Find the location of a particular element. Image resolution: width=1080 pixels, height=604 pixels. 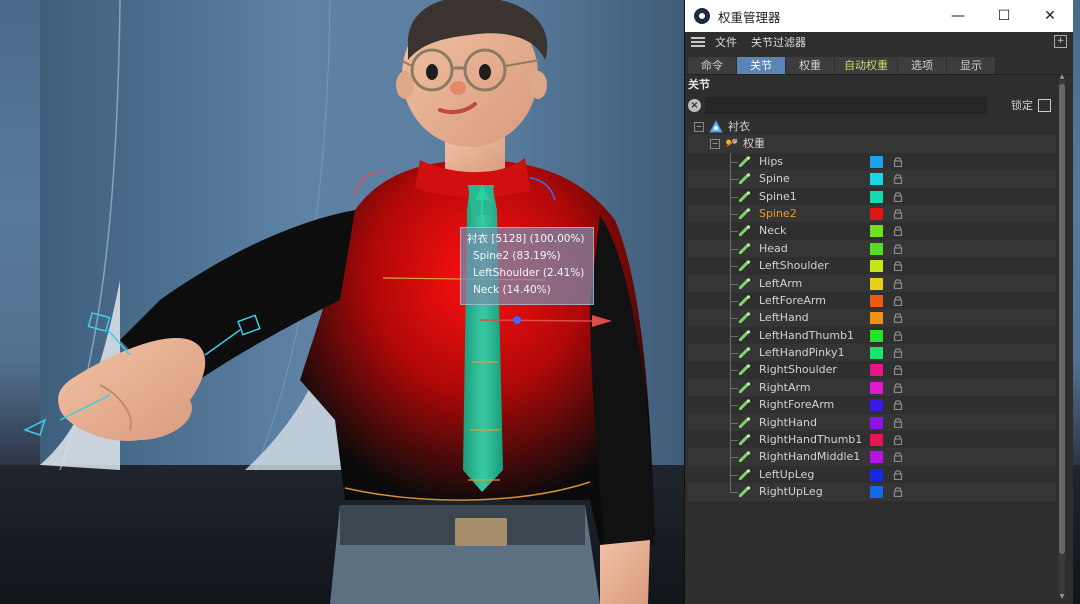

joint-row: LeftArm is located at coordinates (872, 283).